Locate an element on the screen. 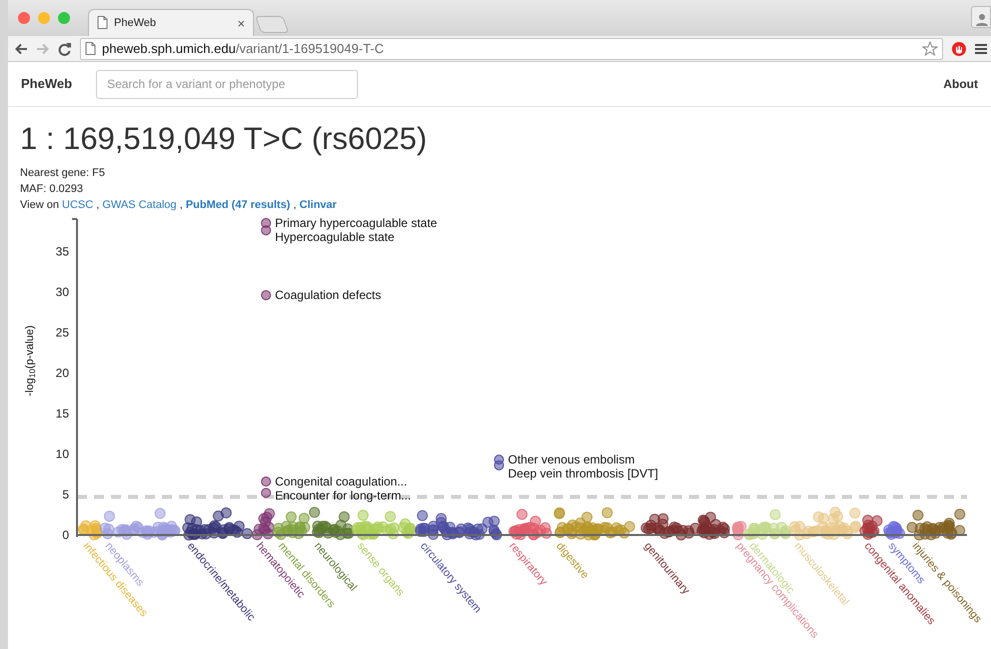 The width and height of the screenshot is (991, 649). external-link: GWAS Catalog is located at coordinates (139, 205).